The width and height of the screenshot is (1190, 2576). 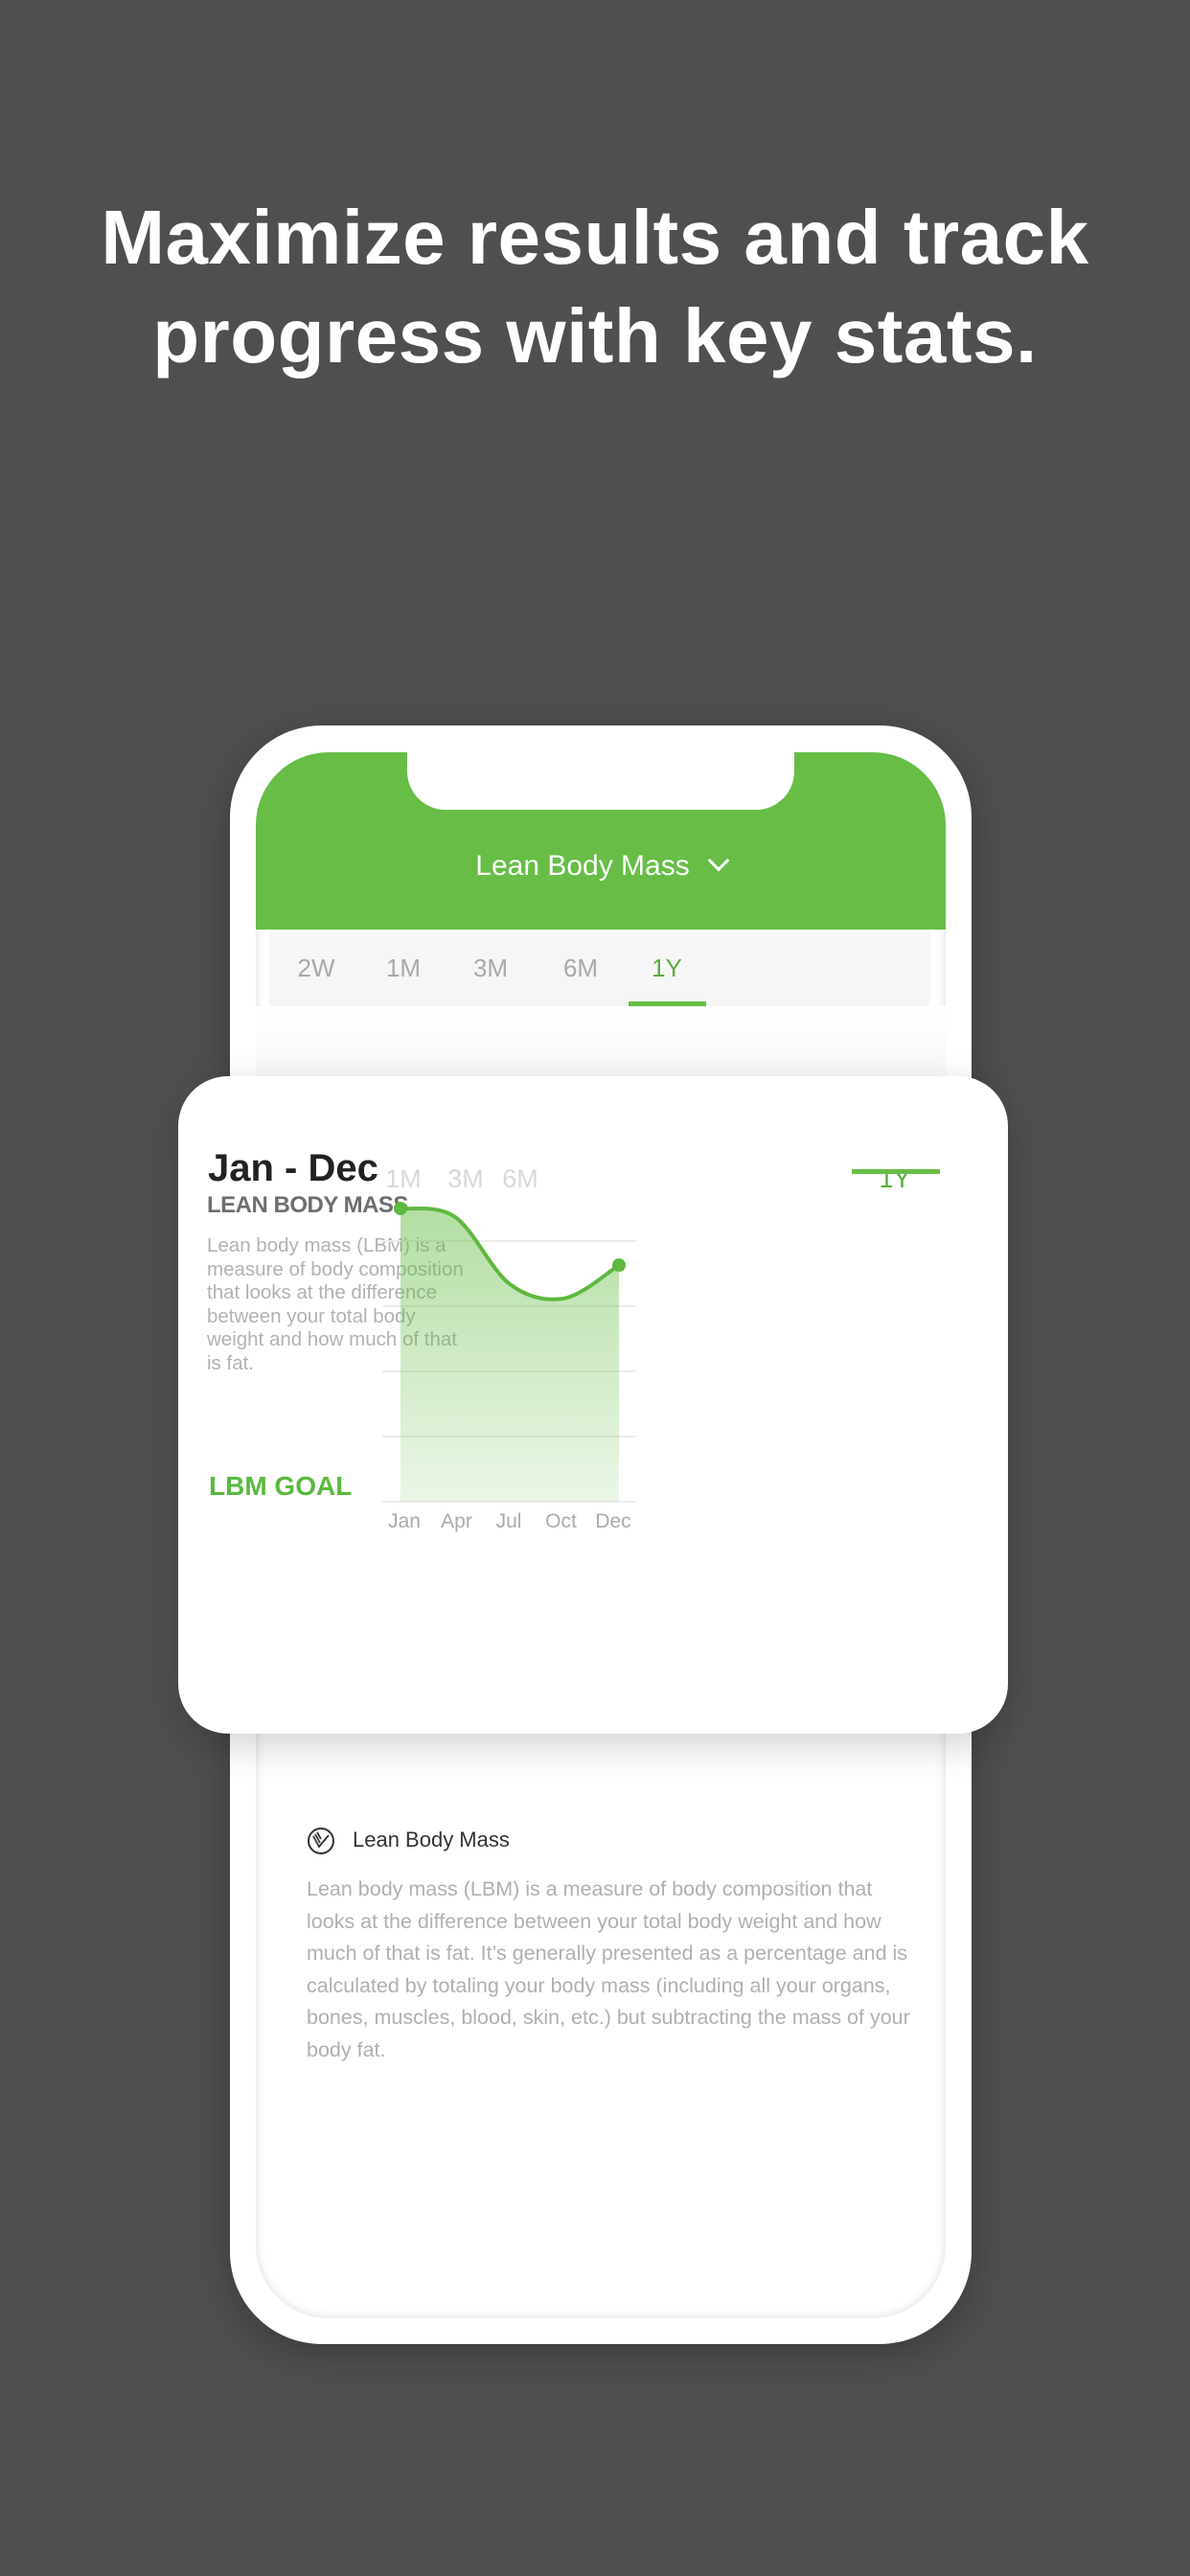 What do you see at coordinates (601, 841) in the screenshot?
I see `app-header: Lean Body Mass` at bounding box center [601, 841].